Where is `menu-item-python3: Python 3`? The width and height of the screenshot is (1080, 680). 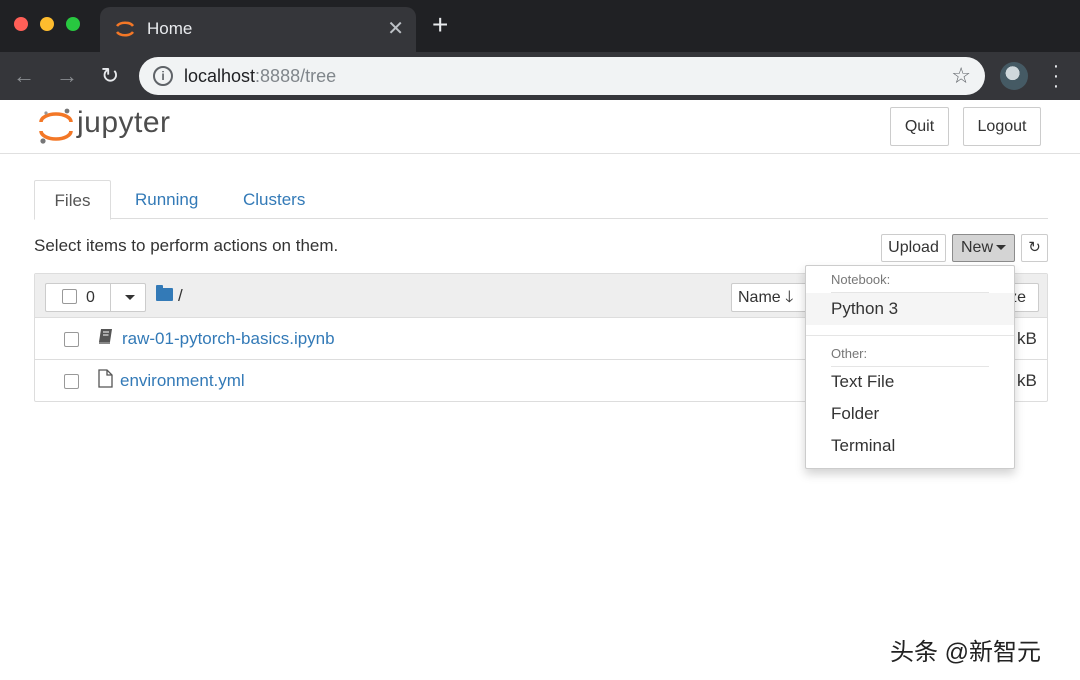 menu-item-python3: Python 3 is located at coordinates (910, 309).